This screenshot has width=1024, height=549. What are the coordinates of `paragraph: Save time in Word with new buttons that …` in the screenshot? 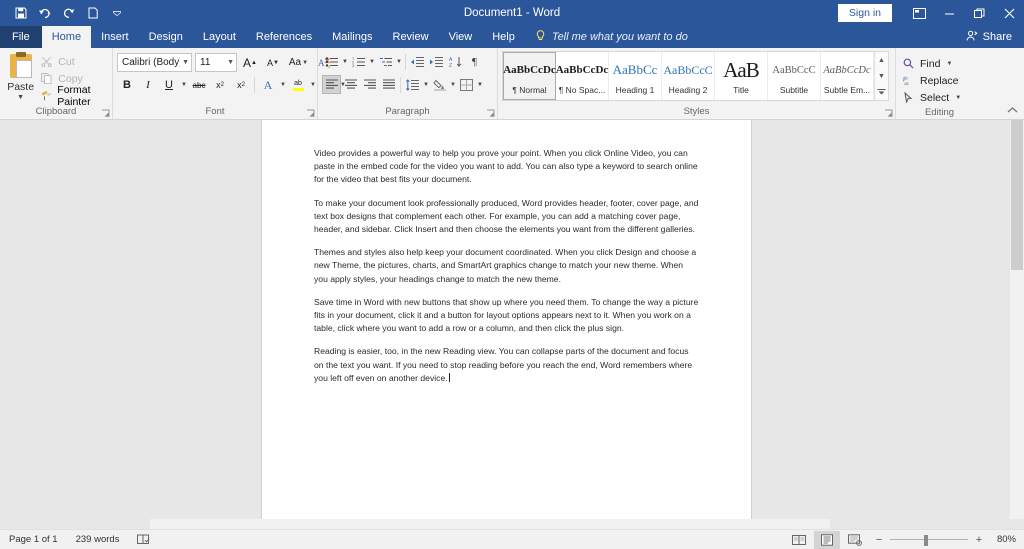 It's located at (506, 316).